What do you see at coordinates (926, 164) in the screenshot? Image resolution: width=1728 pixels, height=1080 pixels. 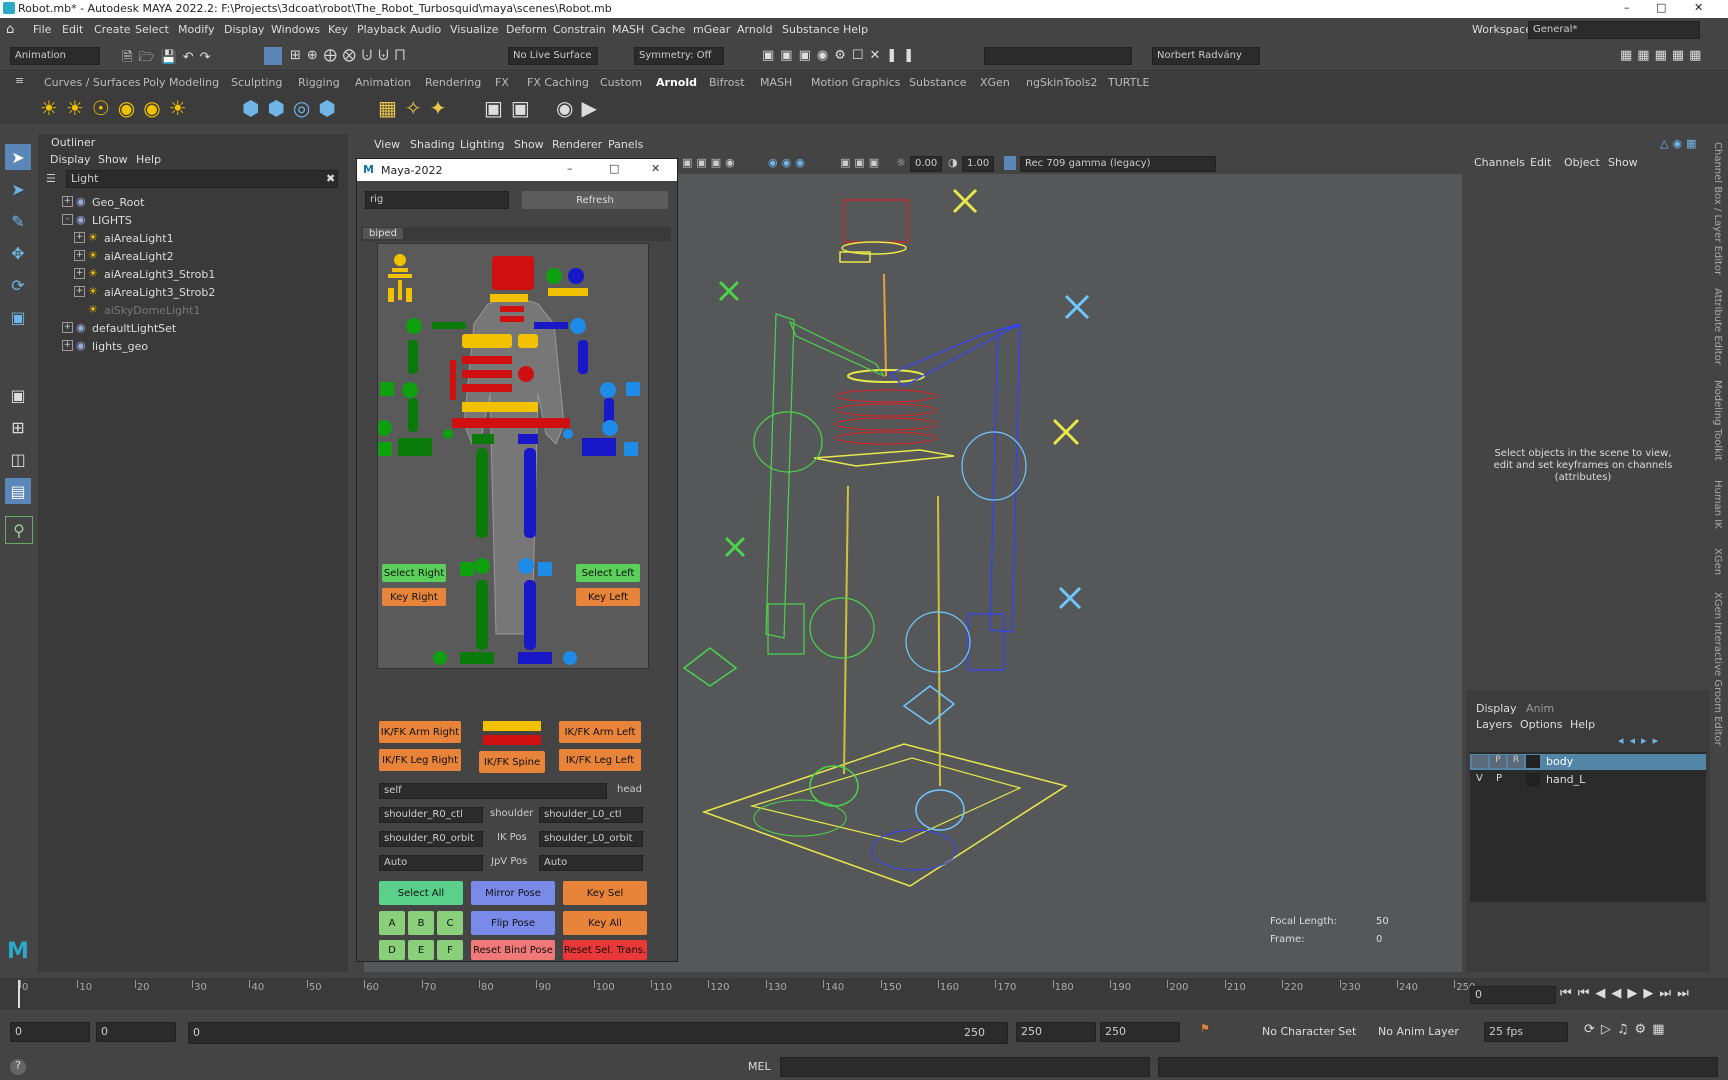 I see `exposure-field: 0.00` at bounding box center [926, 164].